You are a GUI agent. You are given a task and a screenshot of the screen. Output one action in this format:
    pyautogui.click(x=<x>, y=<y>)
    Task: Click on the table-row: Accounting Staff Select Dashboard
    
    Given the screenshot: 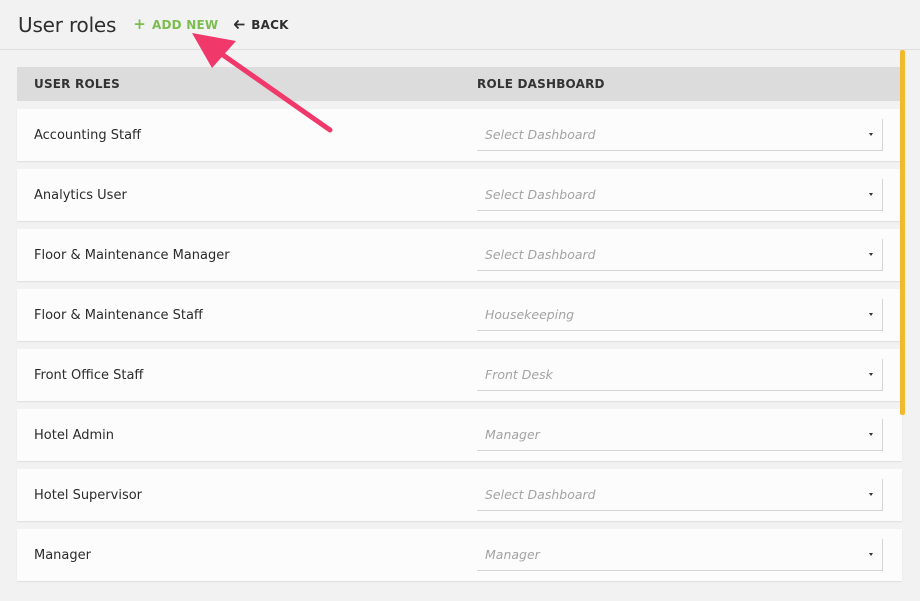 What is the action you would take?
    pyautogui.click(x=459, y=135)
    